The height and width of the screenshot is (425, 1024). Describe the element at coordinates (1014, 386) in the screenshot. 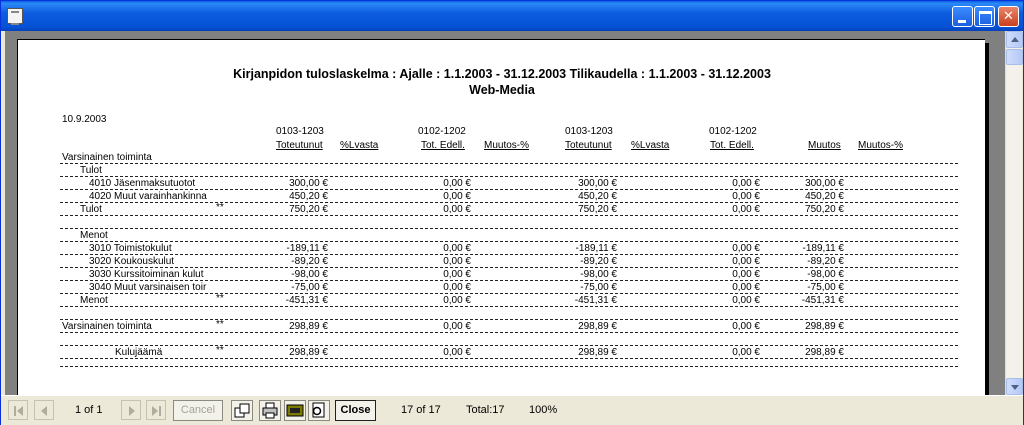

I see `scroll-down-icon` at that location.